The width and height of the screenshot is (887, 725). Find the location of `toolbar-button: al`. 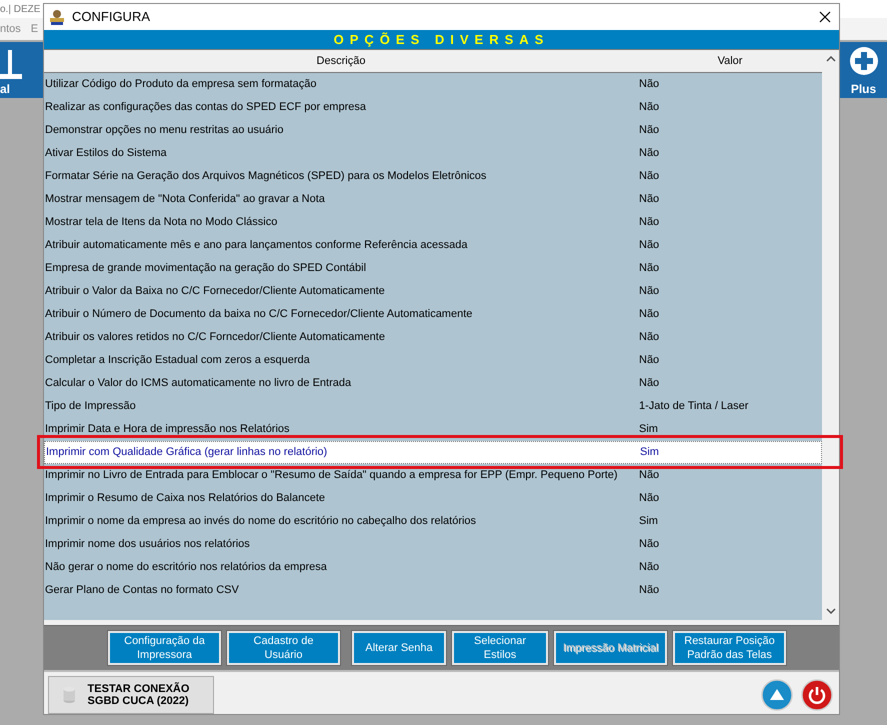

toolbar-button: al is located at coordinates (21, 70).